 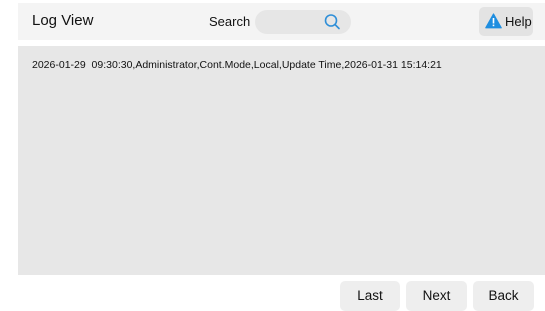 I want to click on last-button: Last, so click(x=370, y=296).